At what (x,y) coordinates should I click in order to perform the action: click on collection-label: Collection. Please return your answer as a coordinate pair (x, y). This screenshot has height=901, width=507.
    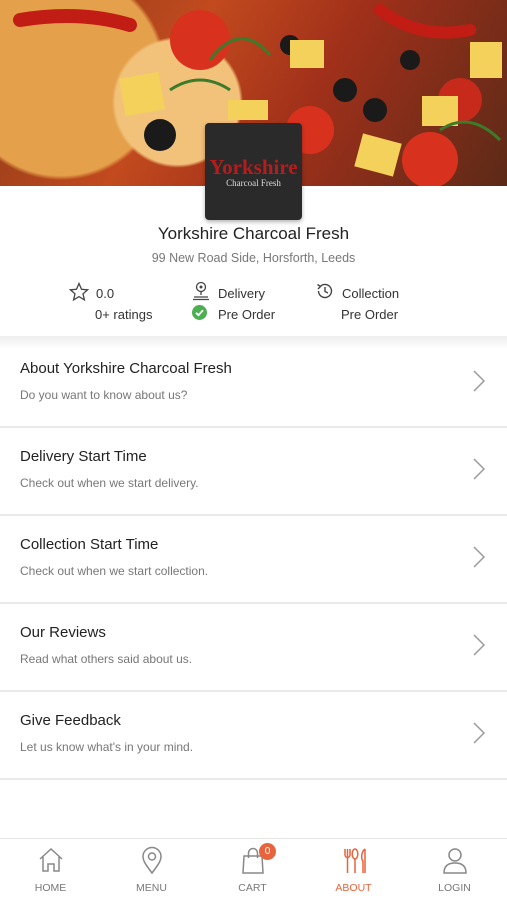
    Looking at the image, I should click on (371, 293).